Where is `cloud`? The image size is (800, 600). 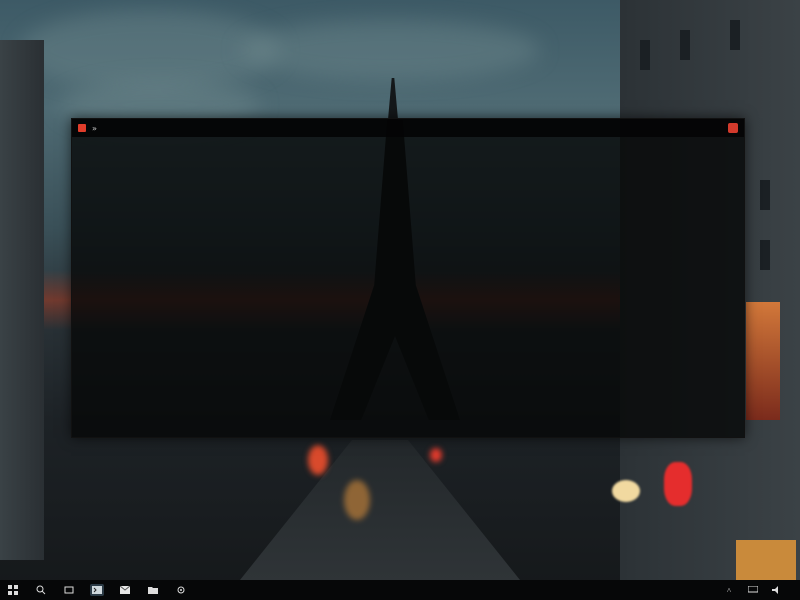
cloud is located at coordinates (390, 50).